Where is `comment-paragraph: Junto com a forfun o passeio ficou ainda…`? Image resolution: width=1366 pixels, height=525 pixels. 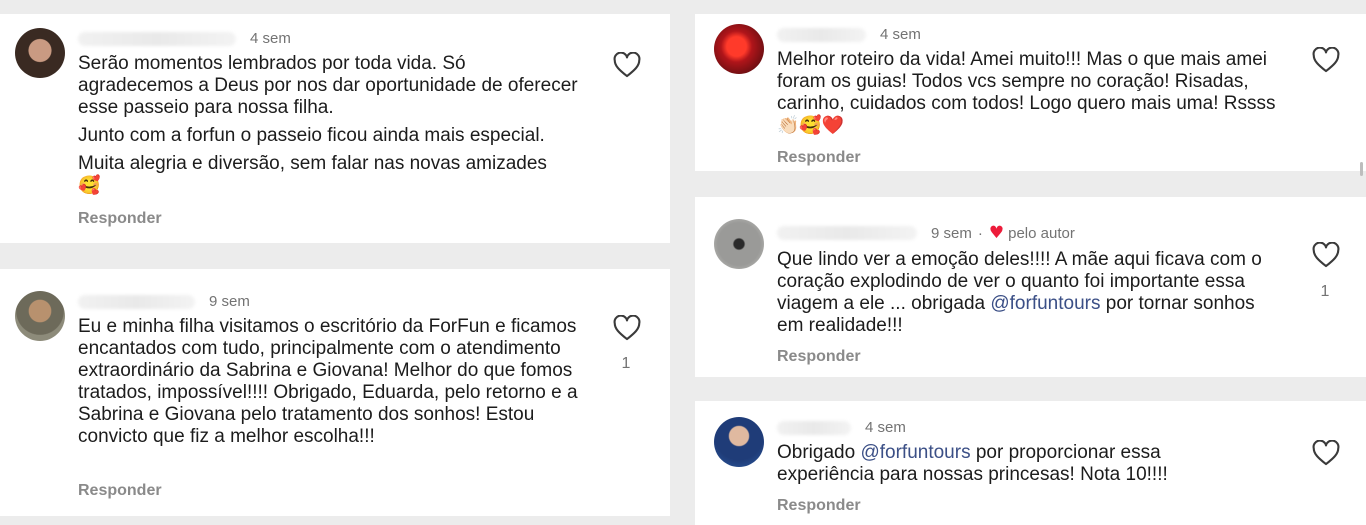
comment-paragraph: Junto com a forfun o passeio ficou ainda… is located at coordinates (311, 135).